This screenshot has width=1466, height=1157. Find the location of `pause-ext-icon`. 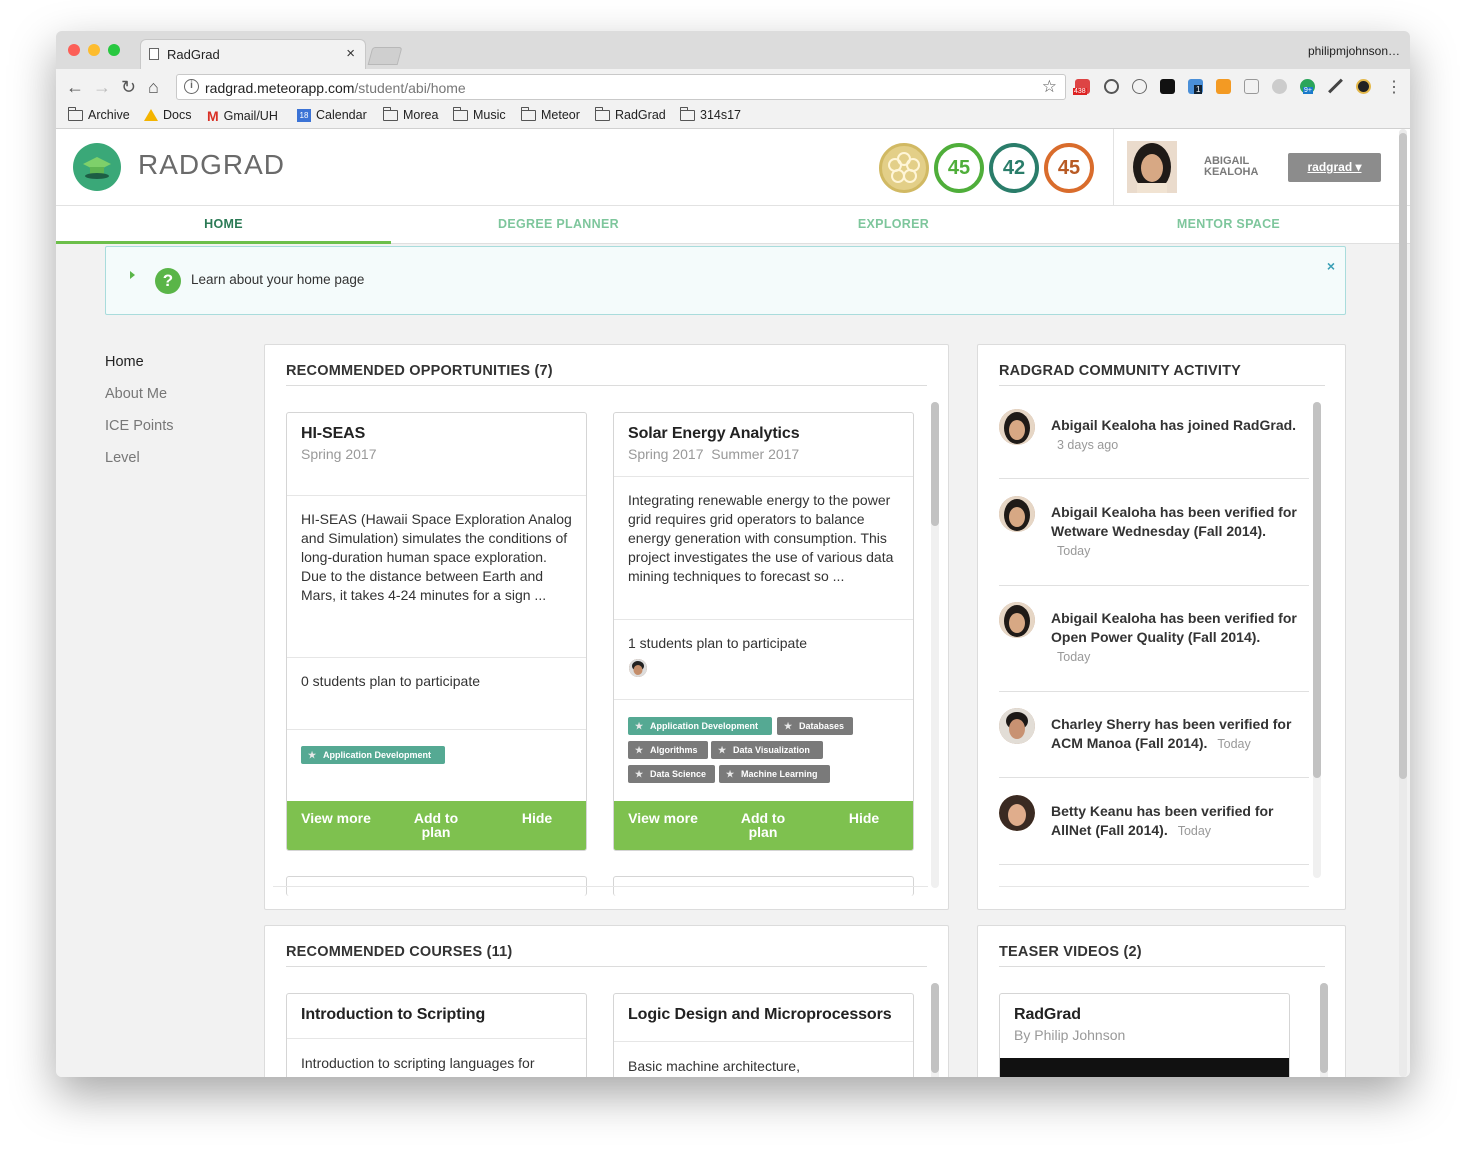

pause-ext-icon is located at coordinates (1139, 86).